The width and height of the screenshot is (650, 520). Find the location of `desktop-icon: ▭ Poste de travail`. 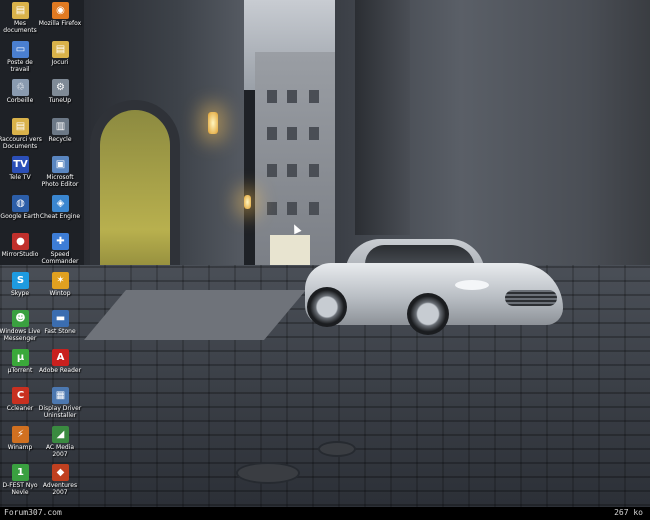

desktop-icon: ▭ Poste de travail is located at coordinates (20, 60).